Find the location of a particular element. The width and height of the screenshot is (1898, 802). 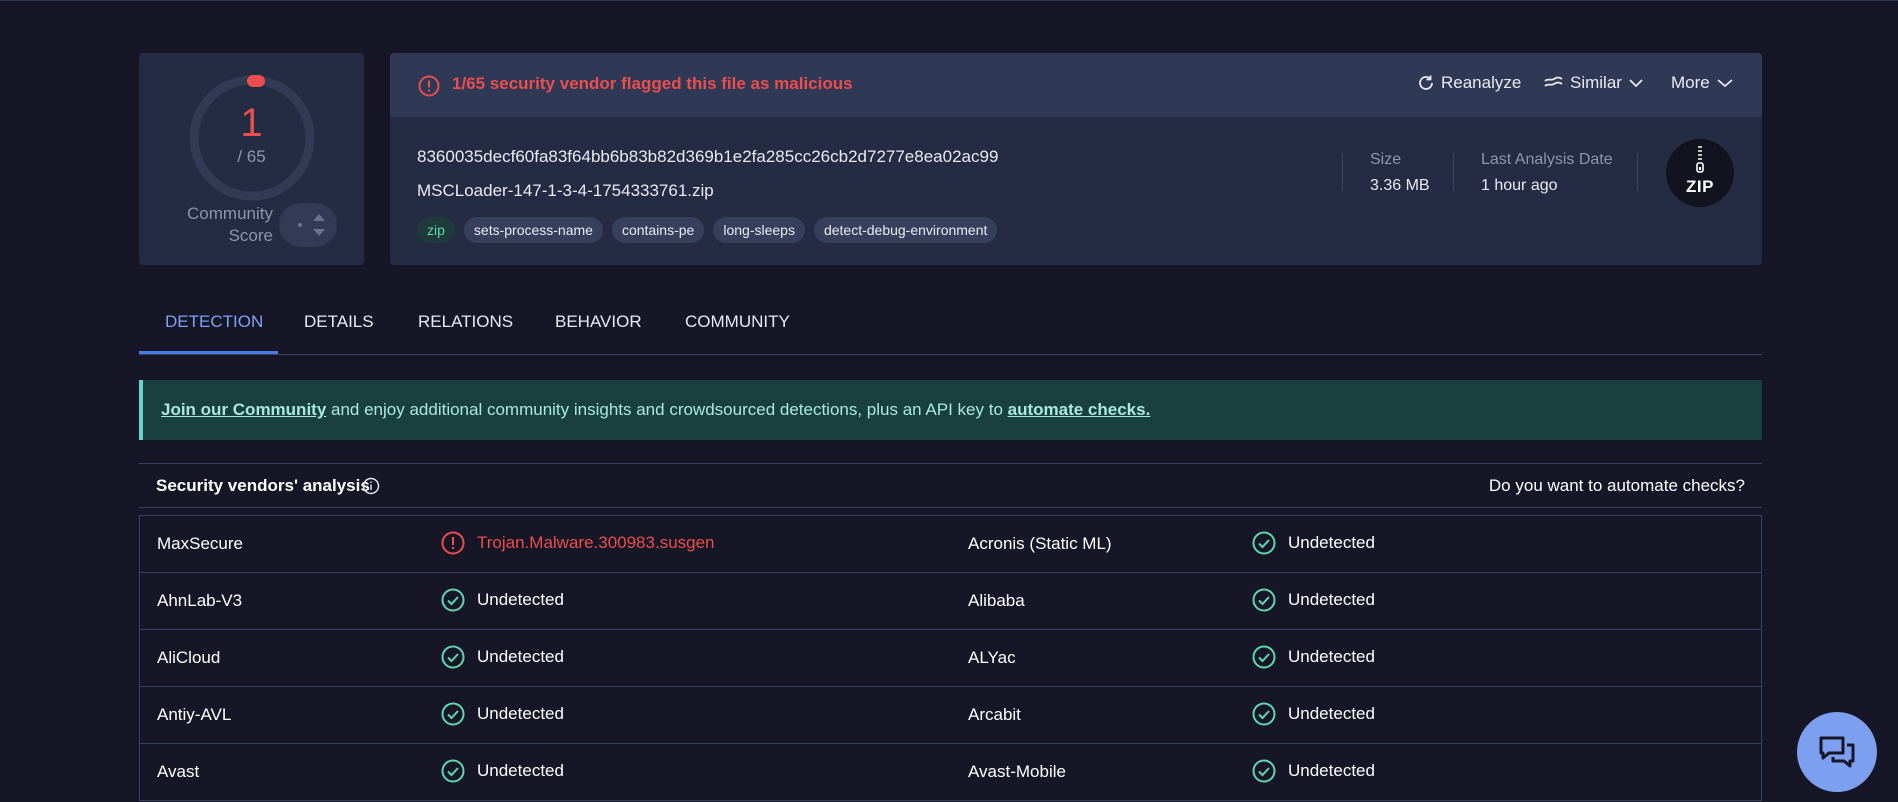

tab-detection: DETECTION is located at coordinates (214, 322).